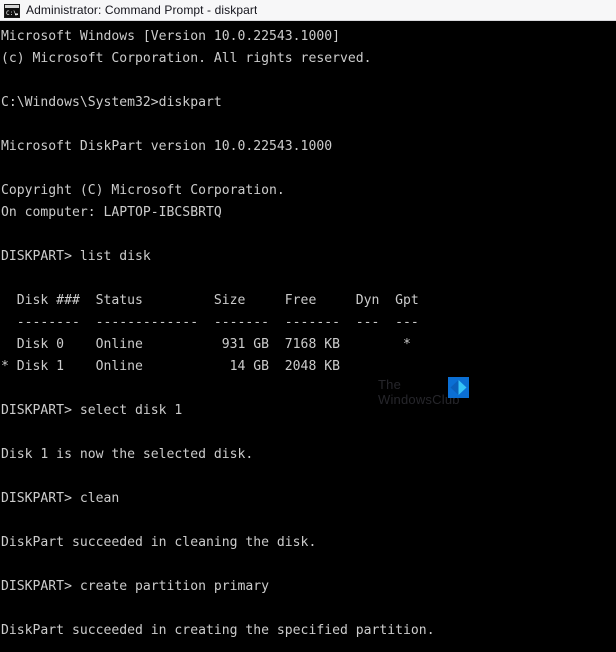 This screenshot has height=652, width=616. I want to click on window-title: Administrator: Command Prompt - diskpart, so click(142, 10).